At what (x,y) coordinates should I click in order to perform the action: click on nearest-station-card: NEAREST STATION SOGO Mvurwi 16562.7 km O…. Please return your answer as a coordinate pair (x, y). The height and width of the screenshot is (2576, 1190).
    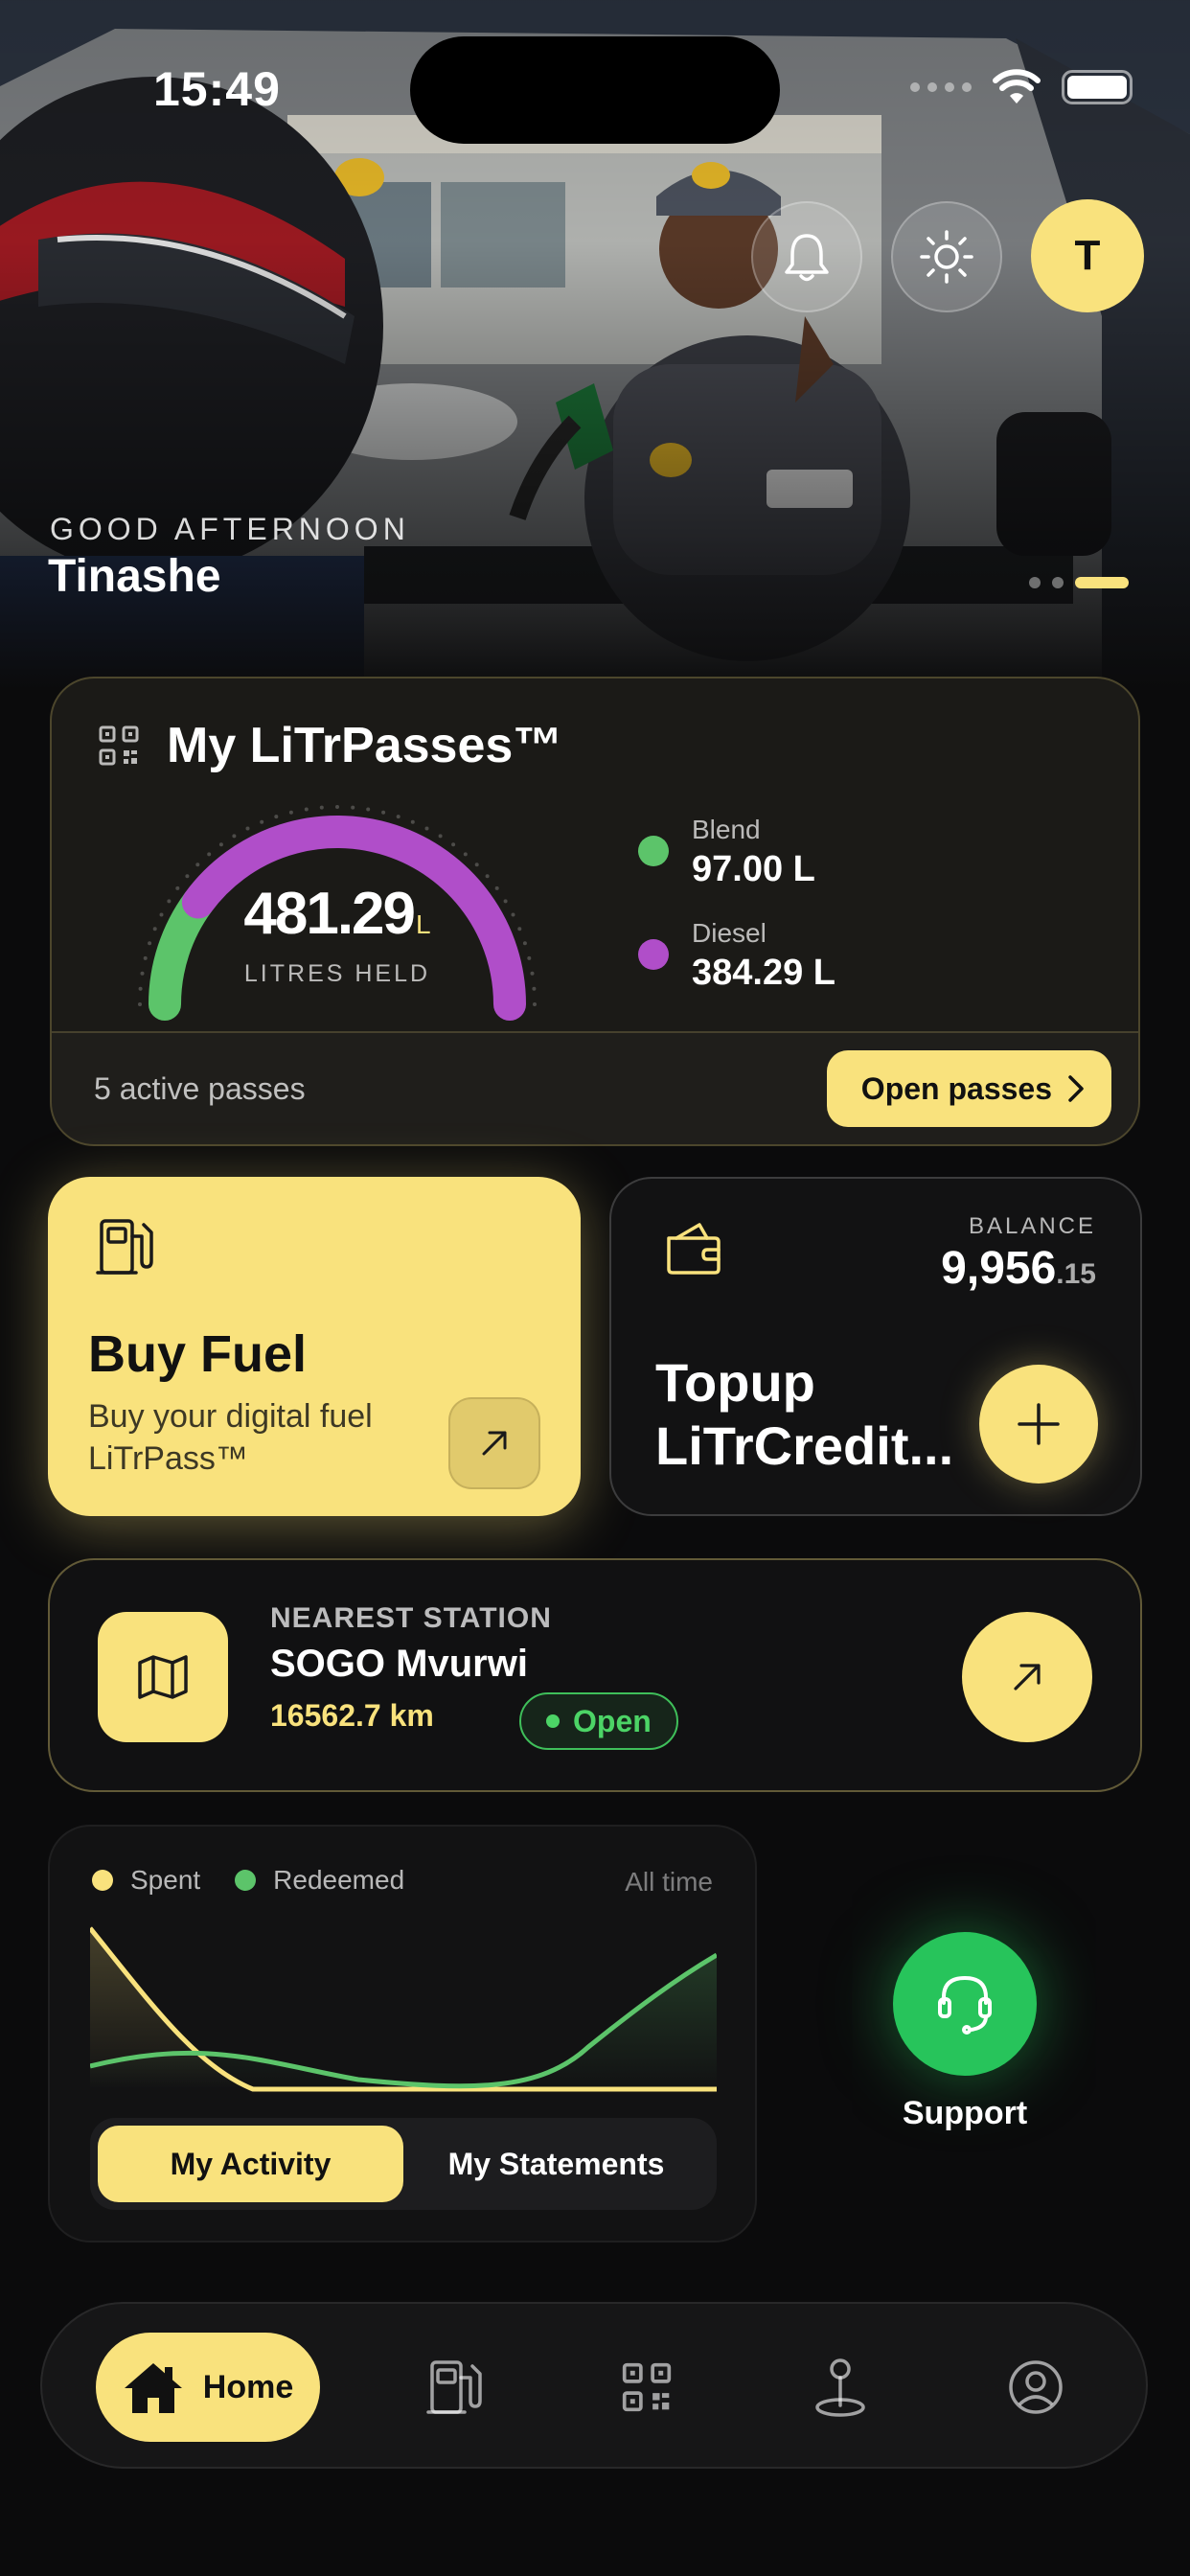
    Looking at the image, I should click on (595, 1675).